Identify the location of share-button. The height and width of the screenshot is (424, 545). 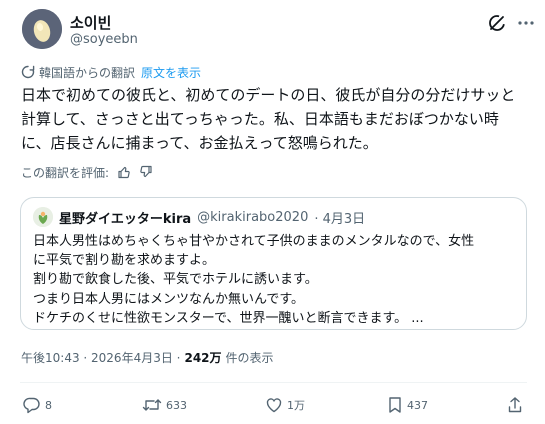
(515, 405).